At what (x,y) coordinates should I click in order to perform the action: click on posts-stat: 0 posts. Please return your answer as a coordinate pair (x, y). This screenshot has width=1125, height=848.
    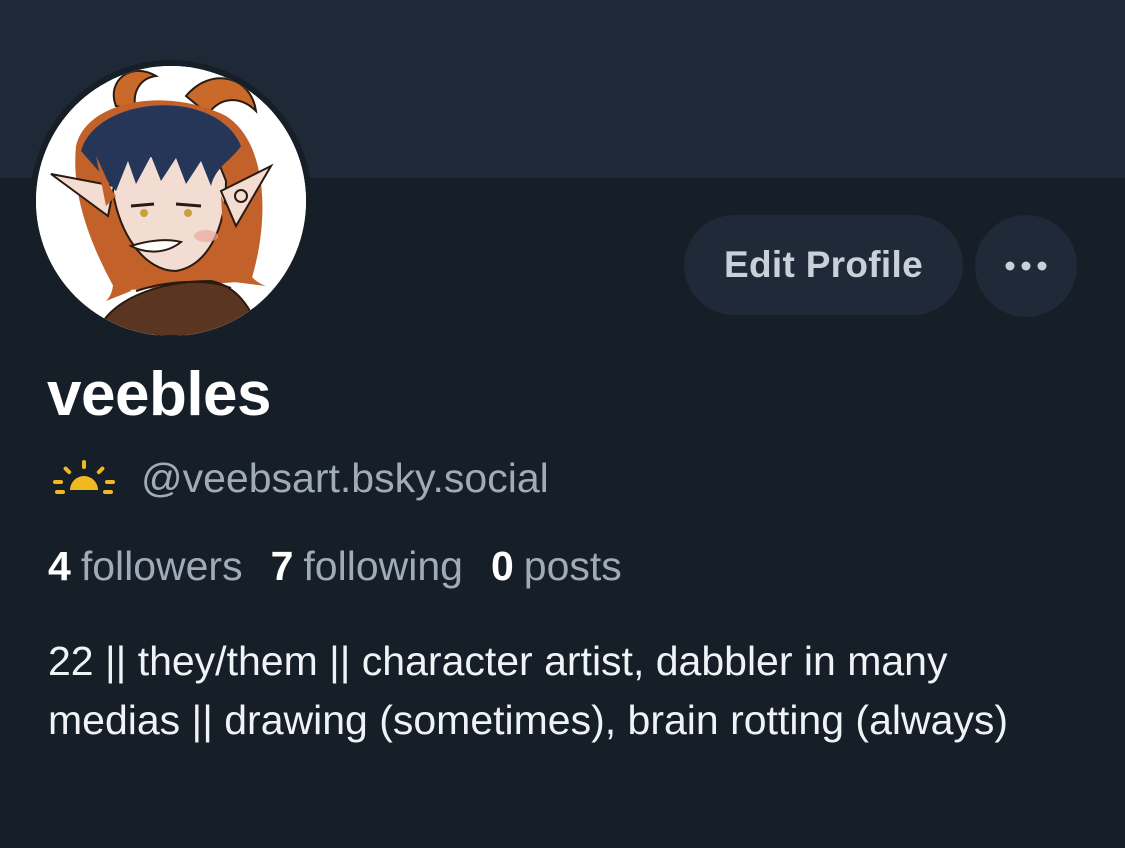
    Looking at the image, I should click on (556, 566).